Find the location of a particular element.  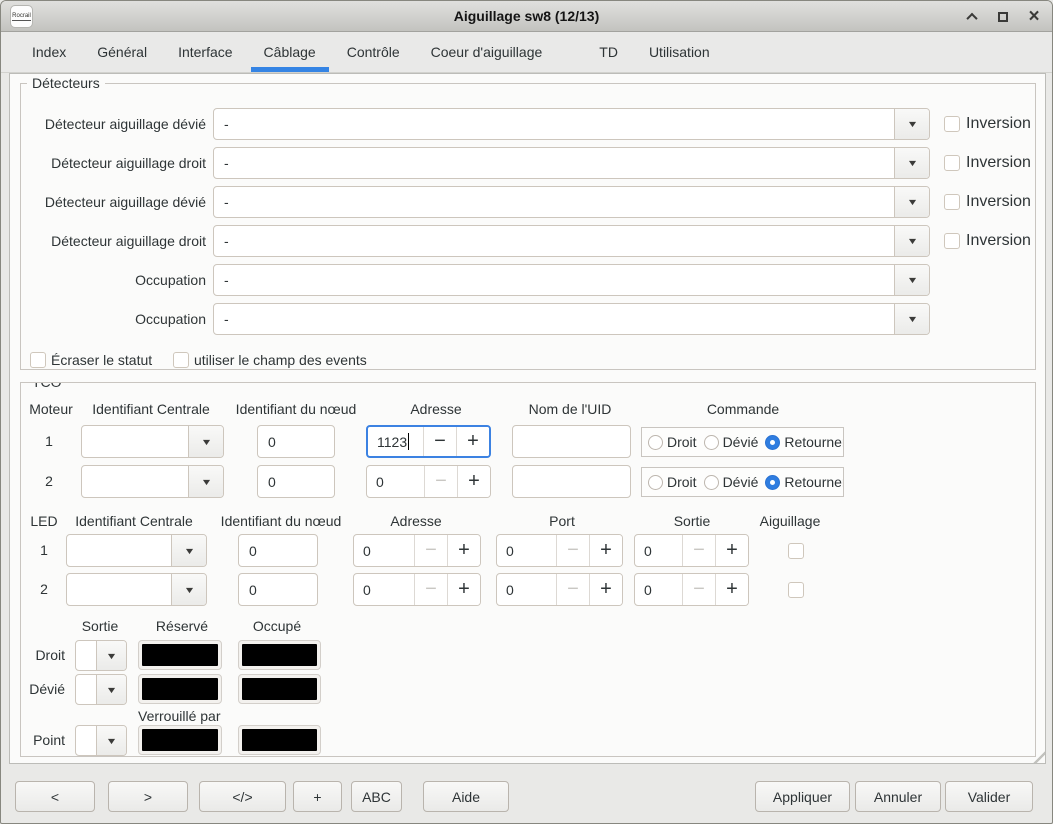

option-utiliser-le-champ-des-events: utiliser le champ des events is located at coordinates (270, 360).